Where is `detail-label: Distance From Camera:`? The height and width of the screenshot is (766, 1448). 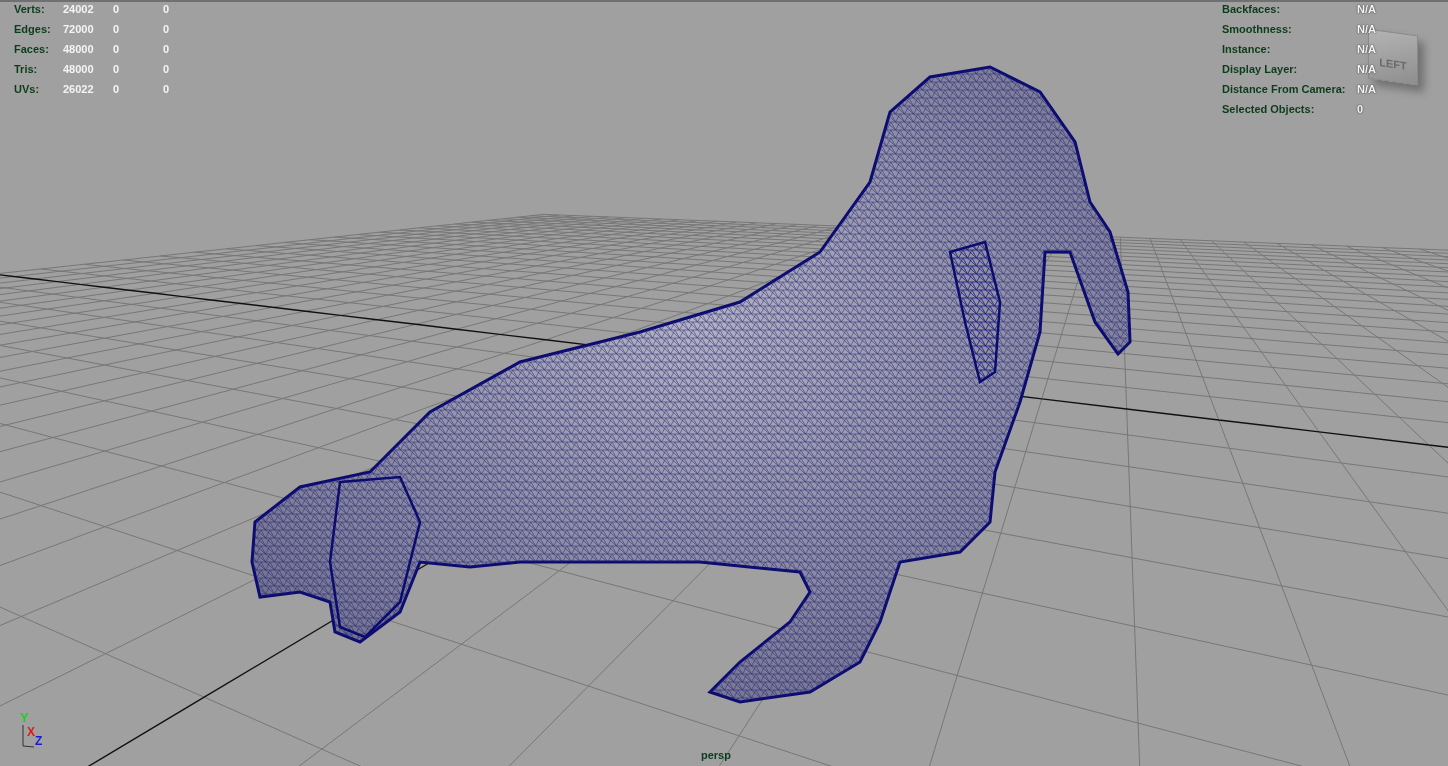 detail-label: Distance From Camera: is located at coordinates (1284, 89).